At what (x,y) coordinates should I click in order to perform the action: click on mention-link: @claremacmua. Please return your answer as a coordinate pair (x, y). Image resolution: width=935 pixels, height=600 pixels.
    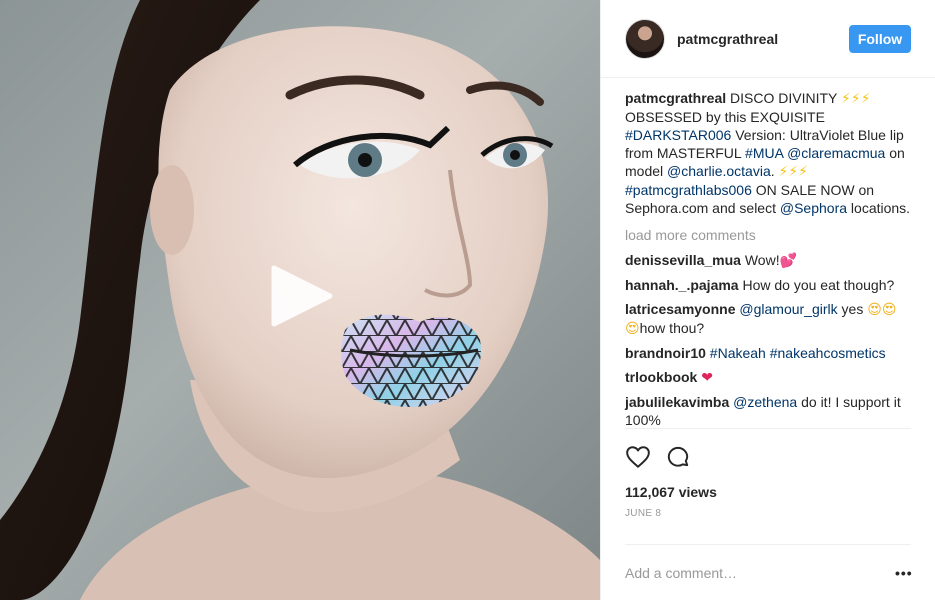
    Looking at the image, I should click on (836, 153).